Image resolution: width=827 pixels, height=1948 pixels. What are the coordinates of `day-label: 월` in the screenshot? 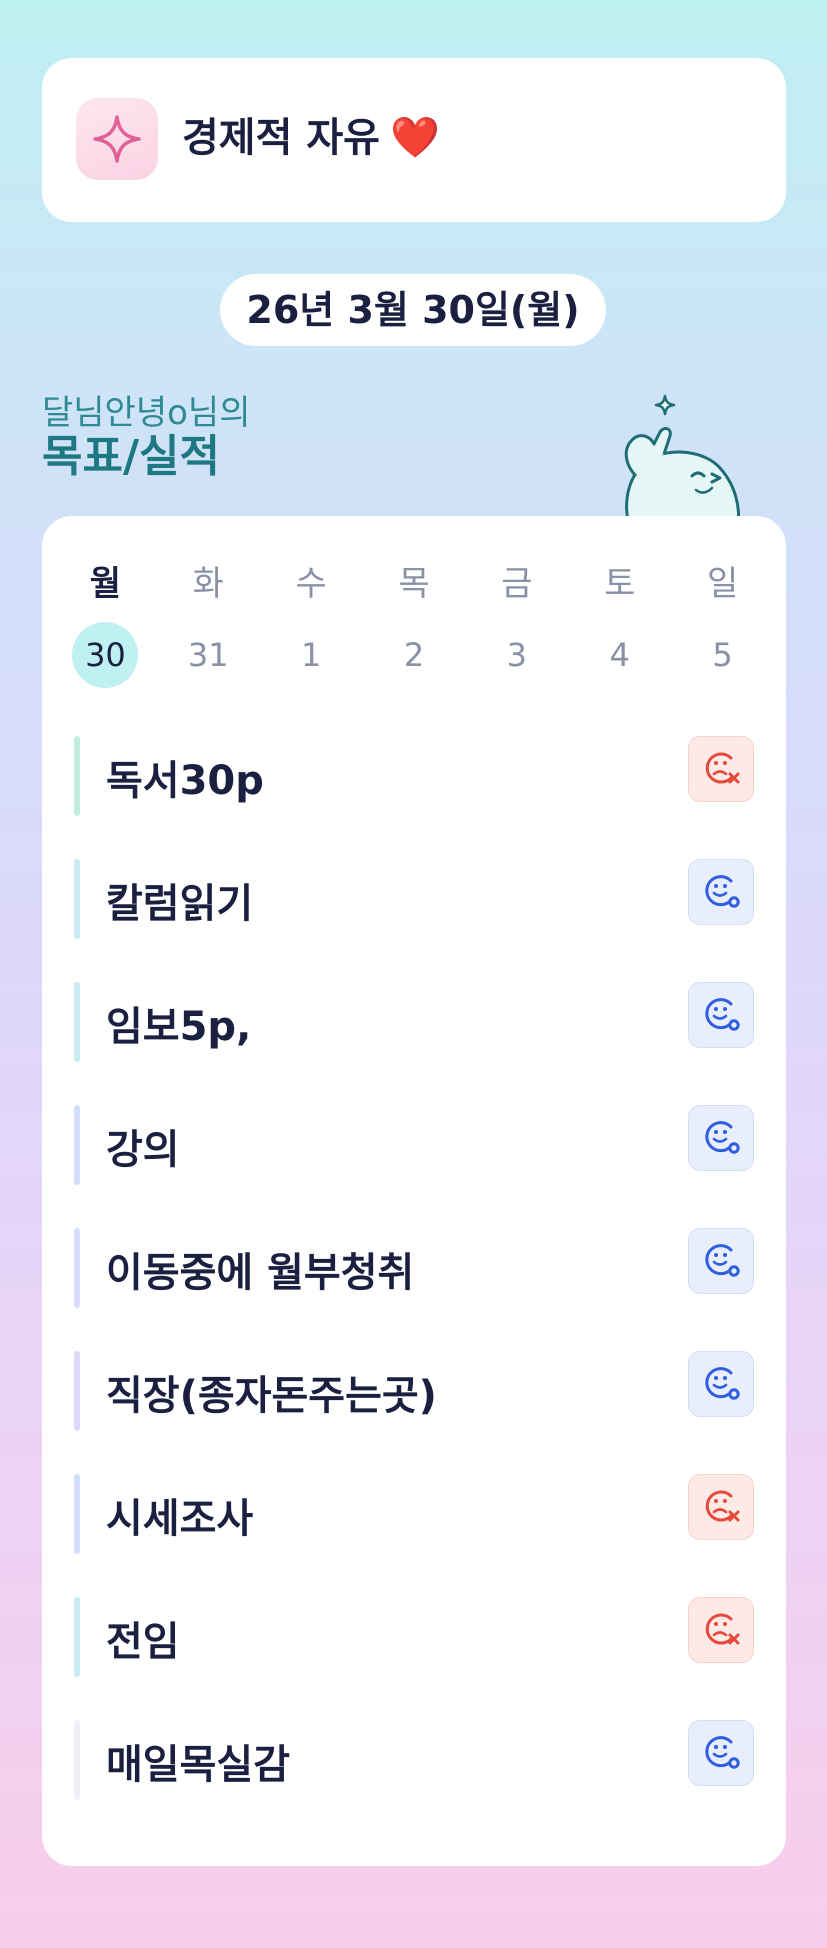 It's located at (105, 584).